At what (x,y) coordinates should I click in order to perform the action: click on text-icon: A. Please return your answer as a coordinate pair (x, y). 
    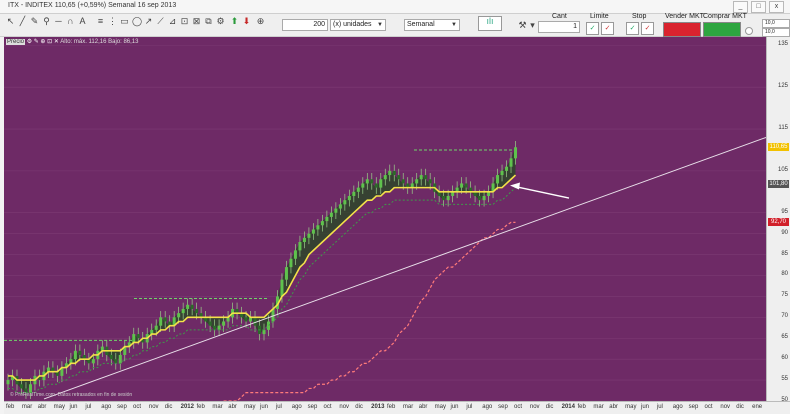
    Looking at the image, I should click on (82, 21).